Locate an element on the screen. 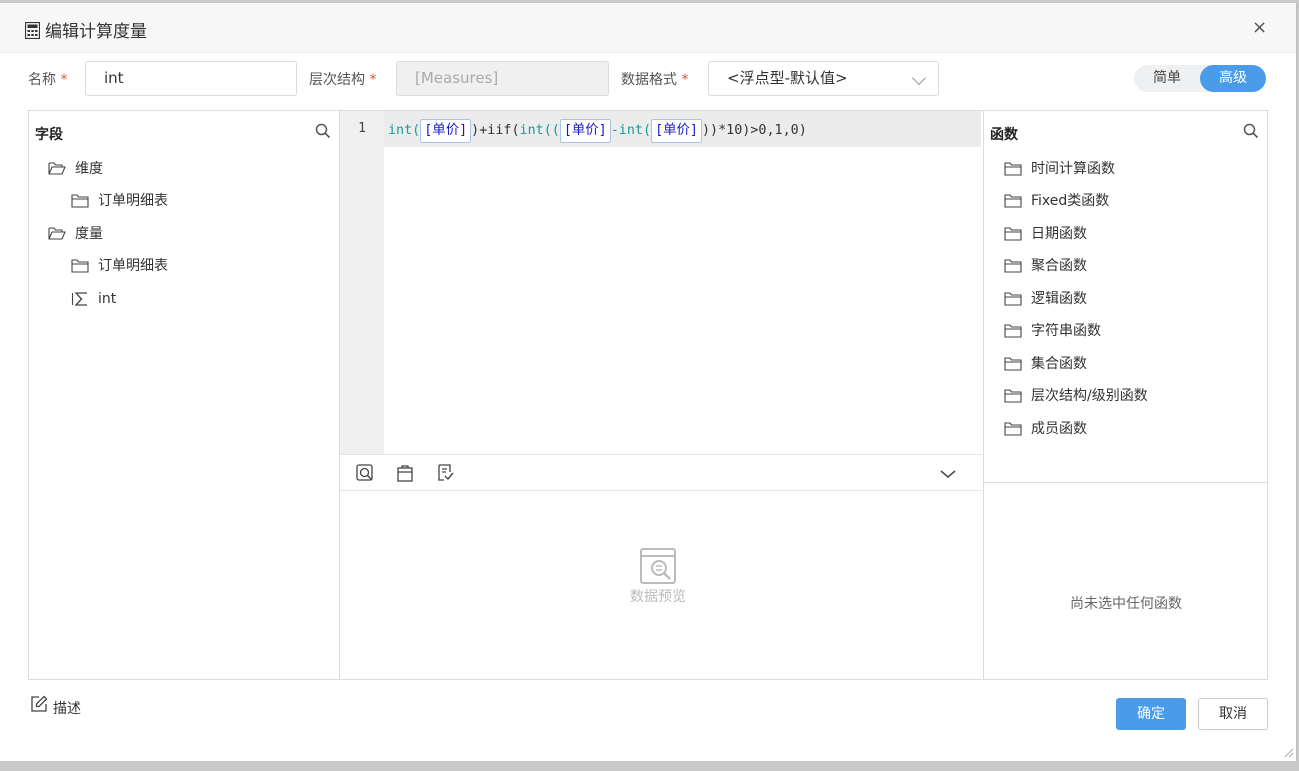  functions-panel-title: 函数 is located at coordinates (1004, 135).